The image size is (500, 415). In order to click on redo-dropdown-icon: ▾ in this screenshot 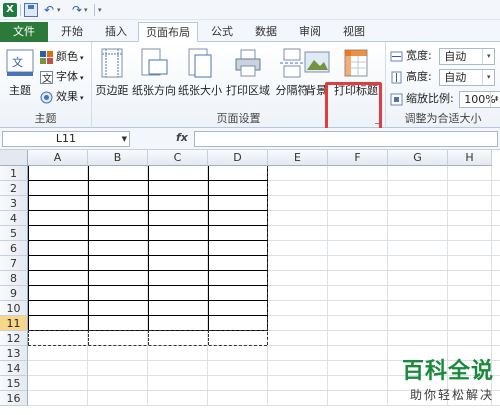, I will do `click(91, 10)`.